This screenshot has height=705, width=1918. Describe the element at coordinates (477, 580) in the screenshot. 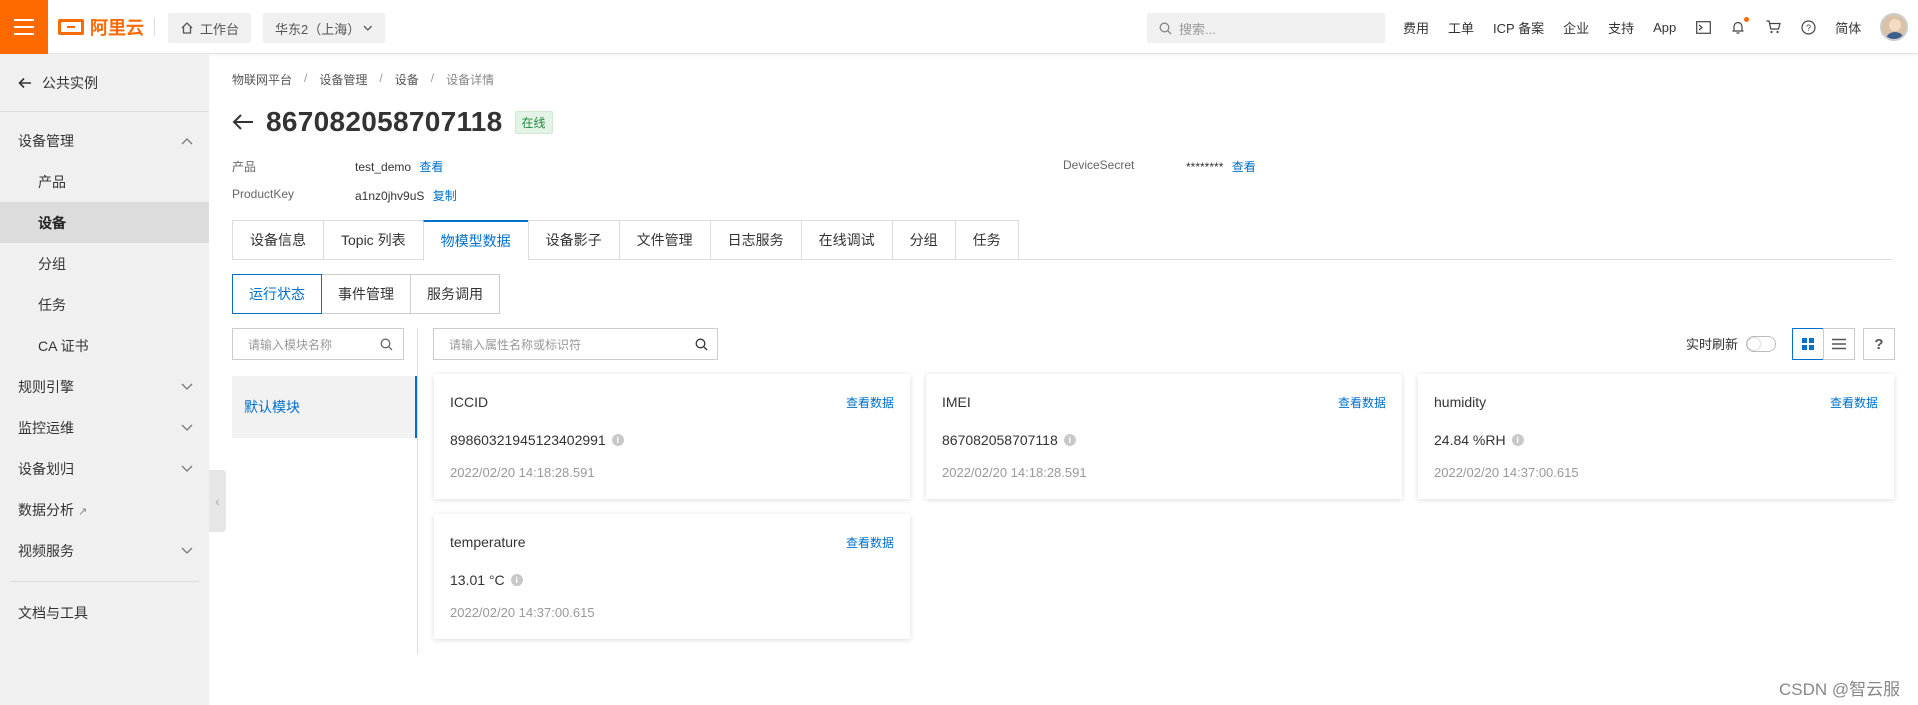

I see `property-value: 13.01 °C` at that location.